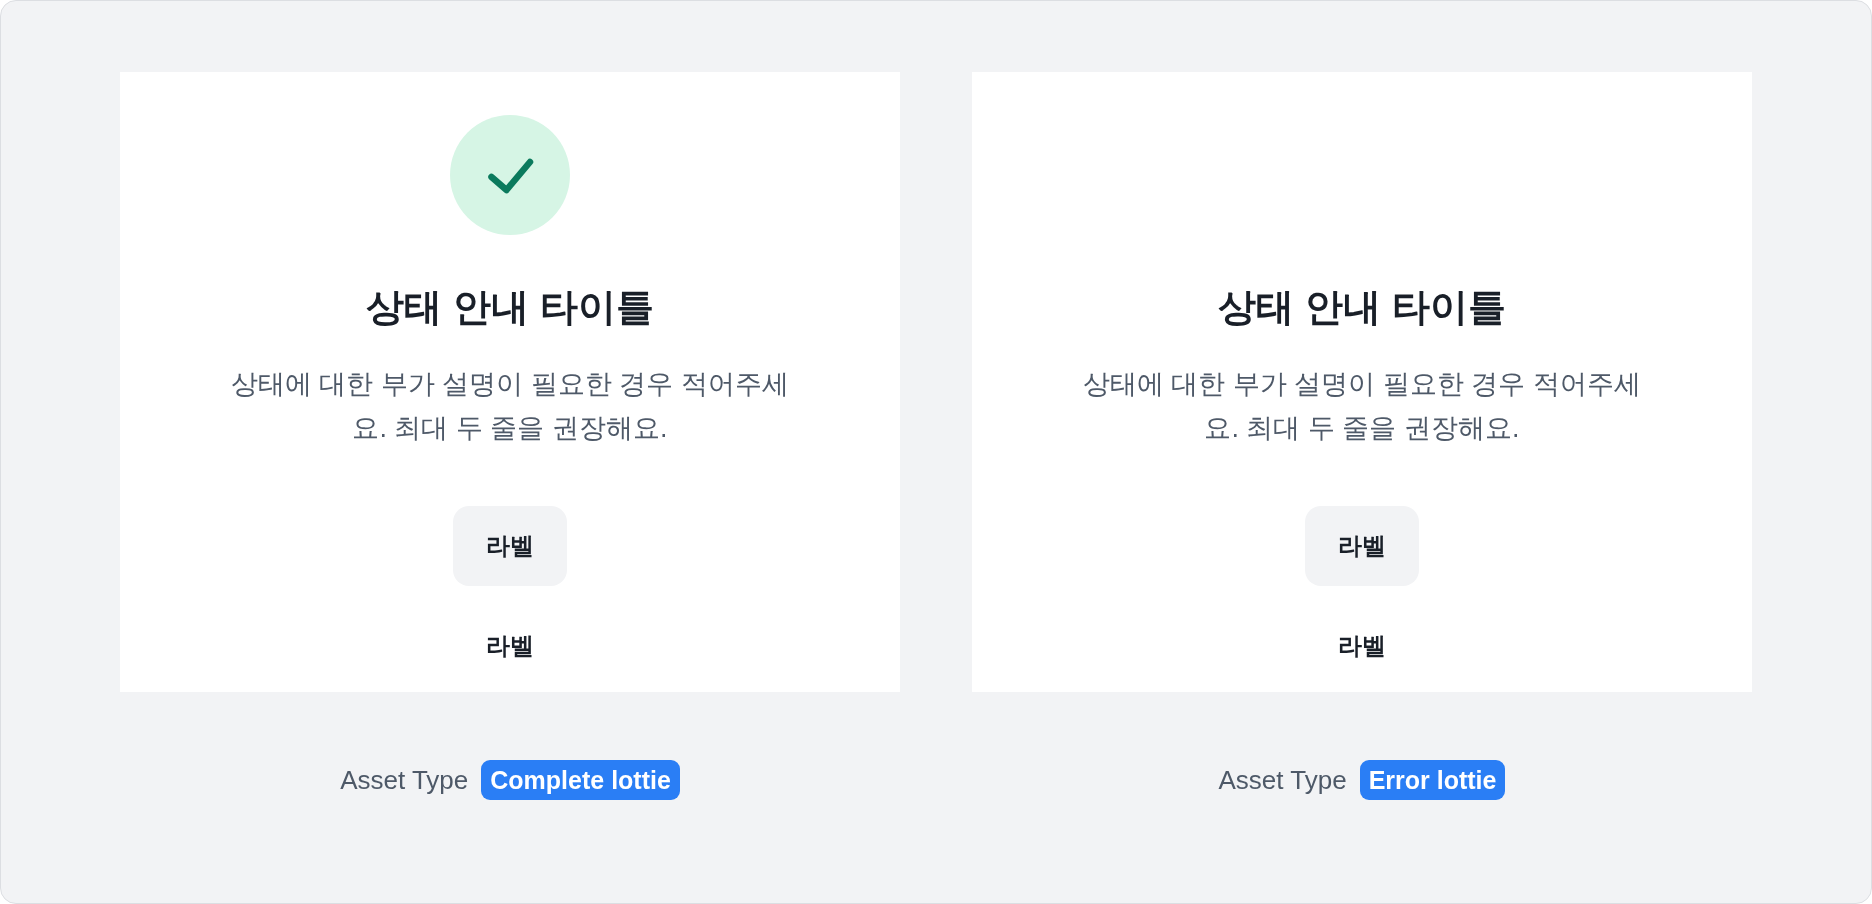  Describe the element at coordinates (1432, 780) in the screenshot. I see `asset-type-badge: Error lottie` at that location.